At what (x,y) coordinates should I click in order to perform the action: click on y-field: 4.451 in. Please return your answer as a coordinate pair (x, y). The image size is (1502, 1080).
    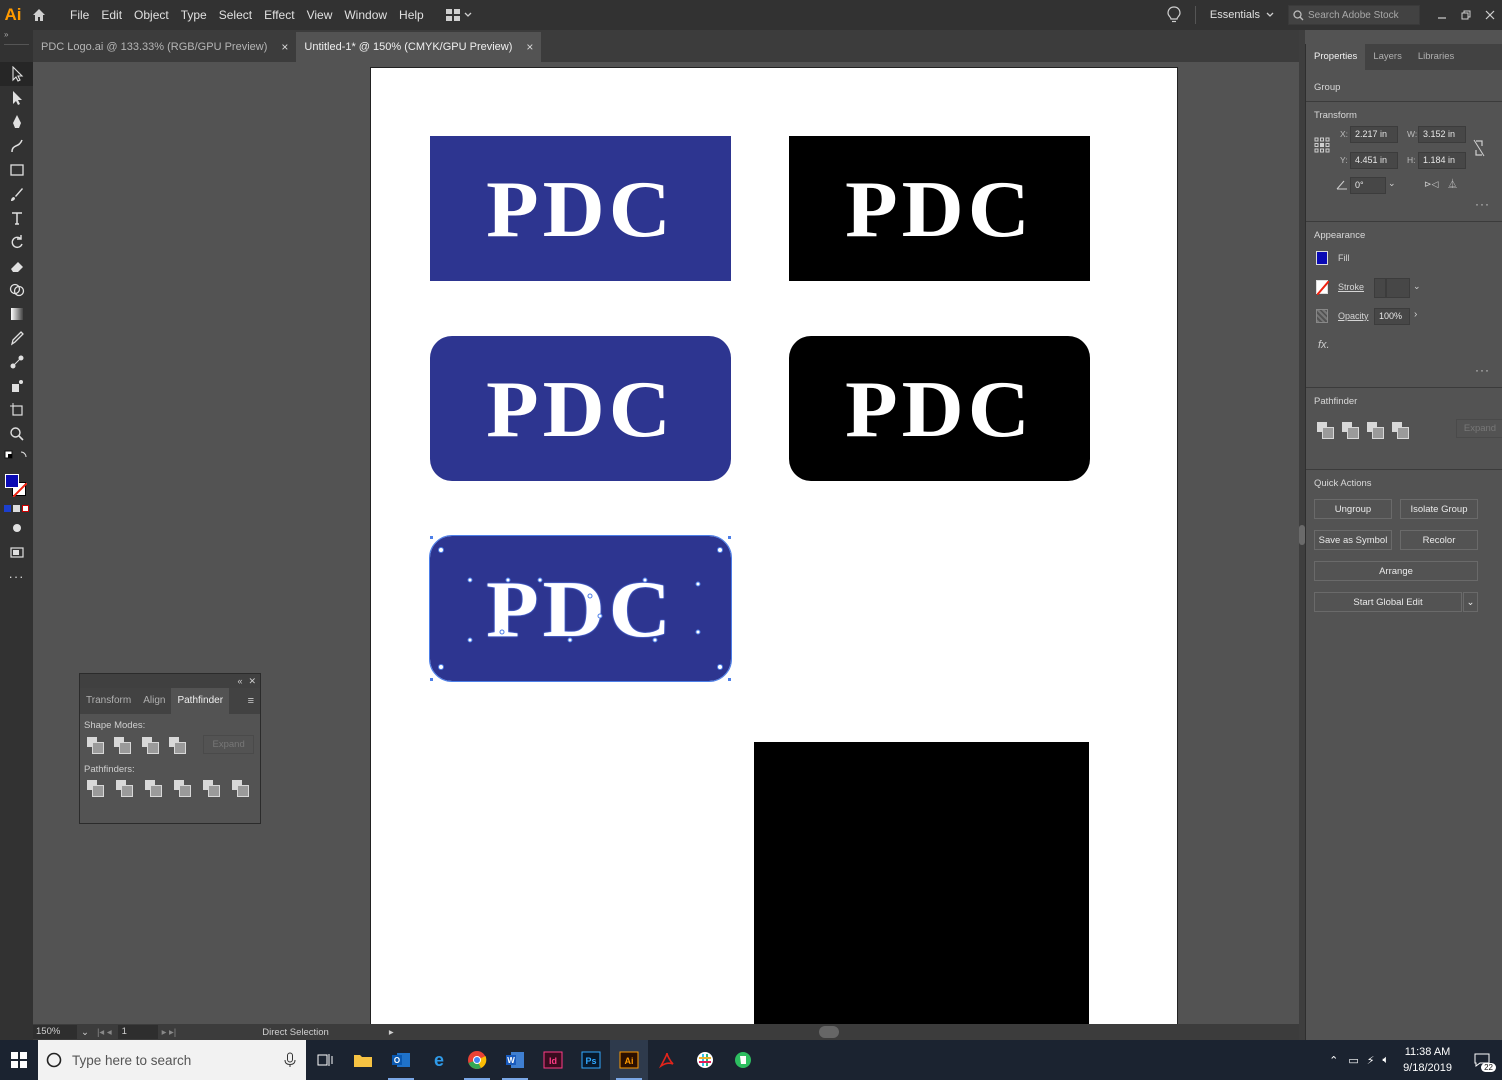
    Looking at the image, I should click on (1374, 160).